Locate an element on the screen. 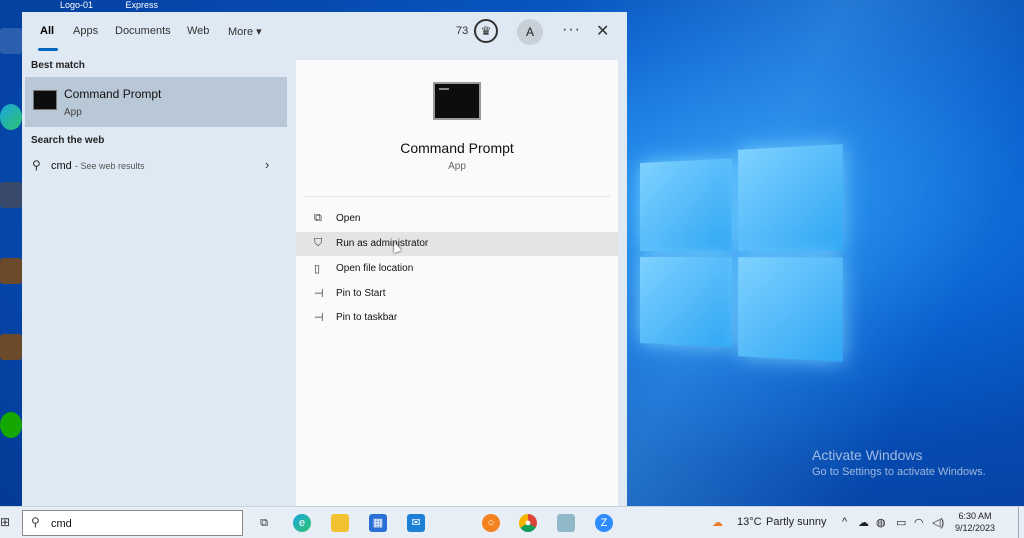  taskbar-search-input is located at coordinates (141, 524).